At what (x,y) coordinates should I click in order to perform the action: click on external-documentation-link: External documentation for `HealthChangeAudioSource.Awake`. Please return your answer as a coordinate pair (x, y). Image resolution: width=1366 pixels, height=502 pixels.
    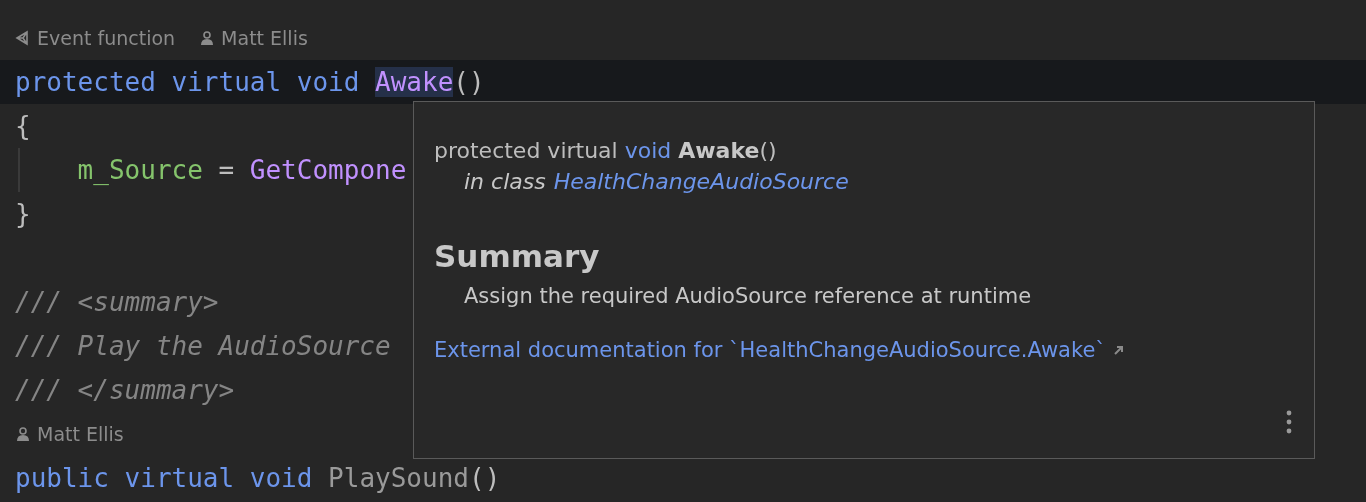
    Looking at the image, I should click on (770, 350).